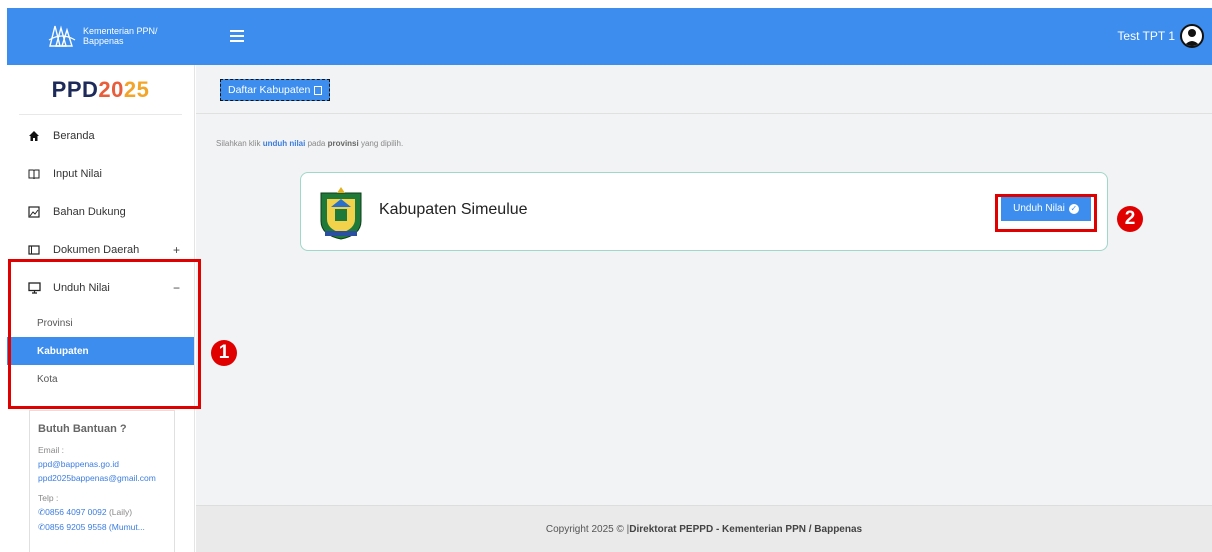  What do you see at coordinates (51, 450) in the screenshot?
I see `email-label: Email :` at bounding box center [51, 450].